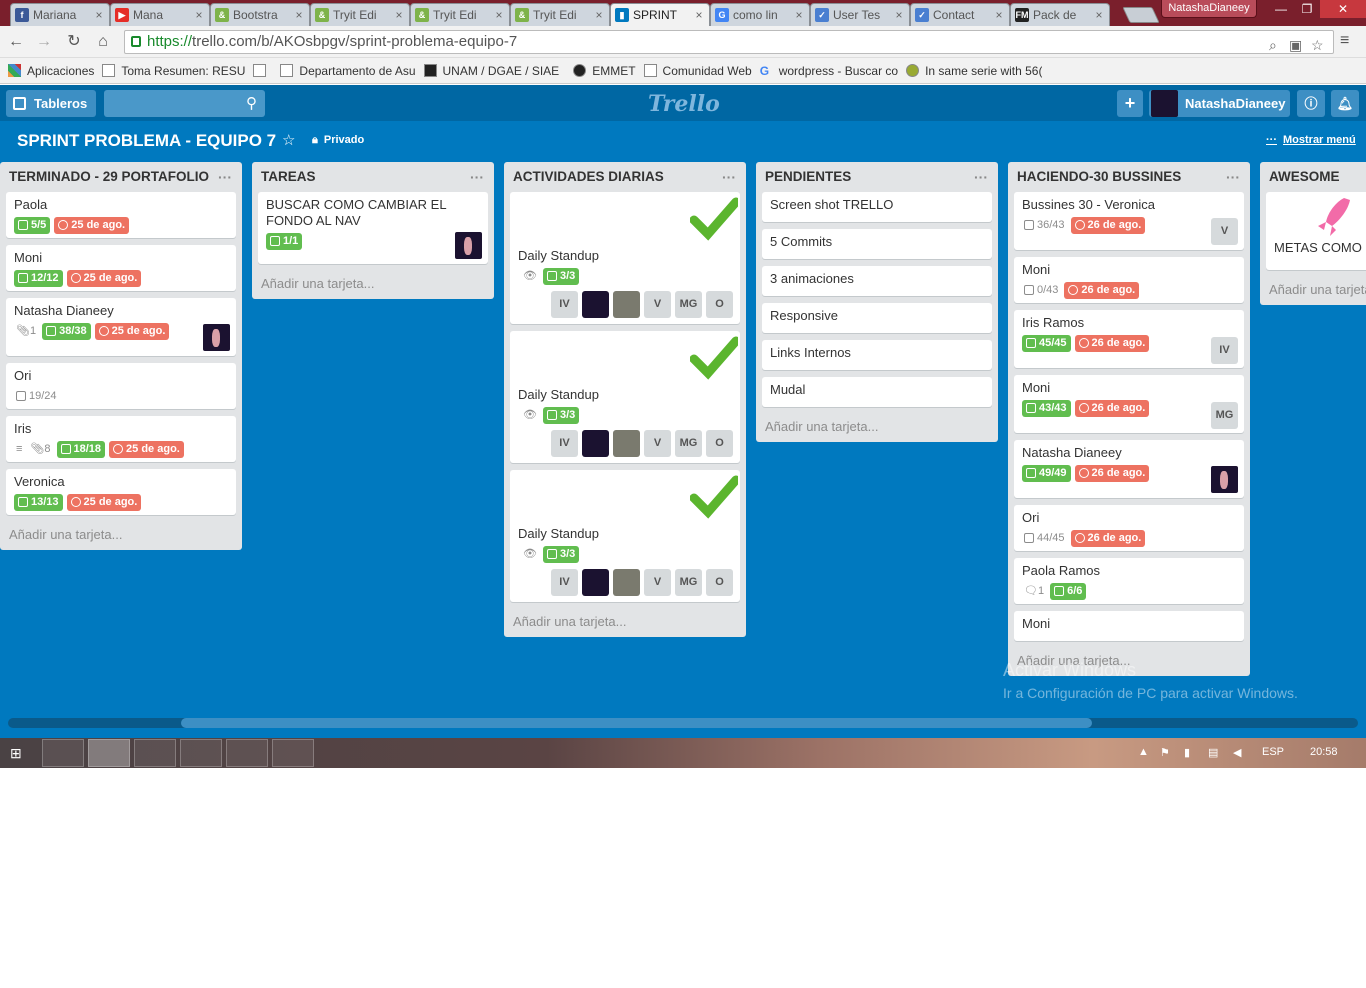  Describe the element at coordinates (877, 355) in the screenshot. I see `card: Links Internos` at that location.